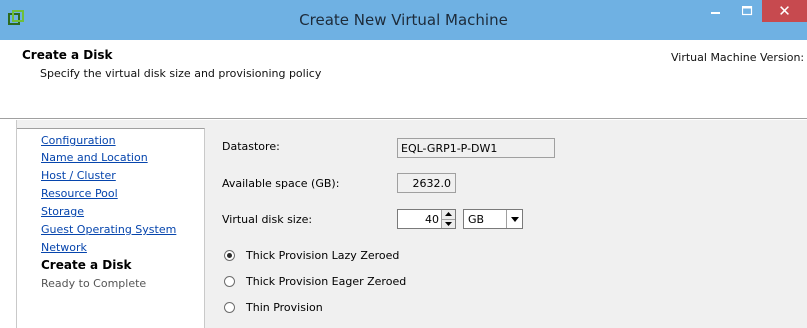  I want to click on radio-thick-eager: Thick Provision Eager Zeroed, so click(315, 281).